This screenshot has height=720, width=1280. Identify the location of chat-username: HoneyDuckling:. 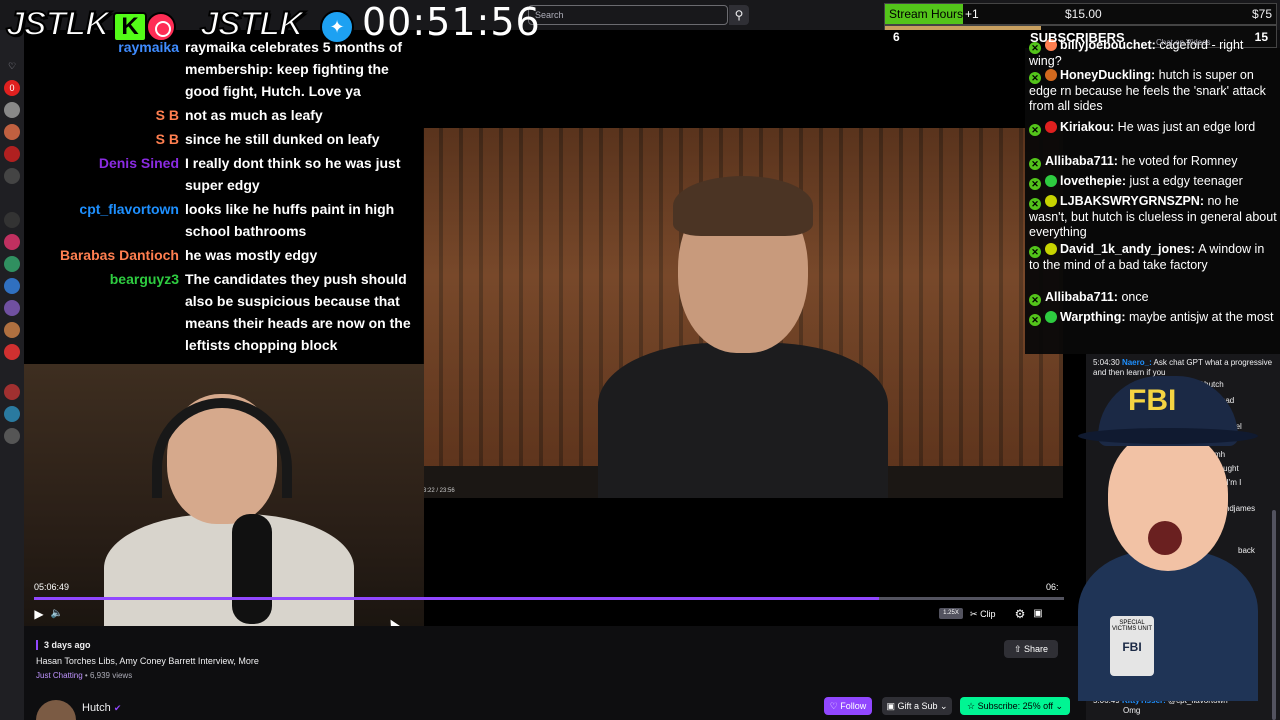
(1107, 75).